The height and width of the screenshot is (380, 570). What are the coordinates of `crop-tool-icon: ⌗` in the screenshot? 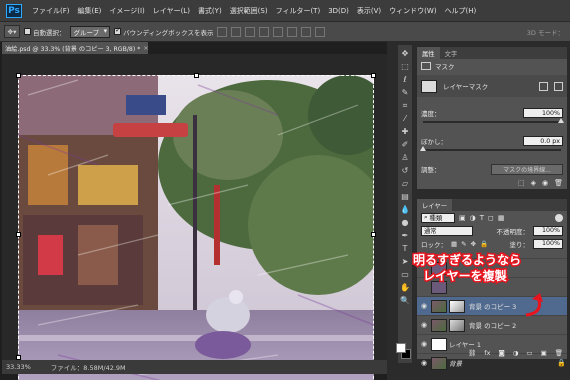 It's located at (405, 105).